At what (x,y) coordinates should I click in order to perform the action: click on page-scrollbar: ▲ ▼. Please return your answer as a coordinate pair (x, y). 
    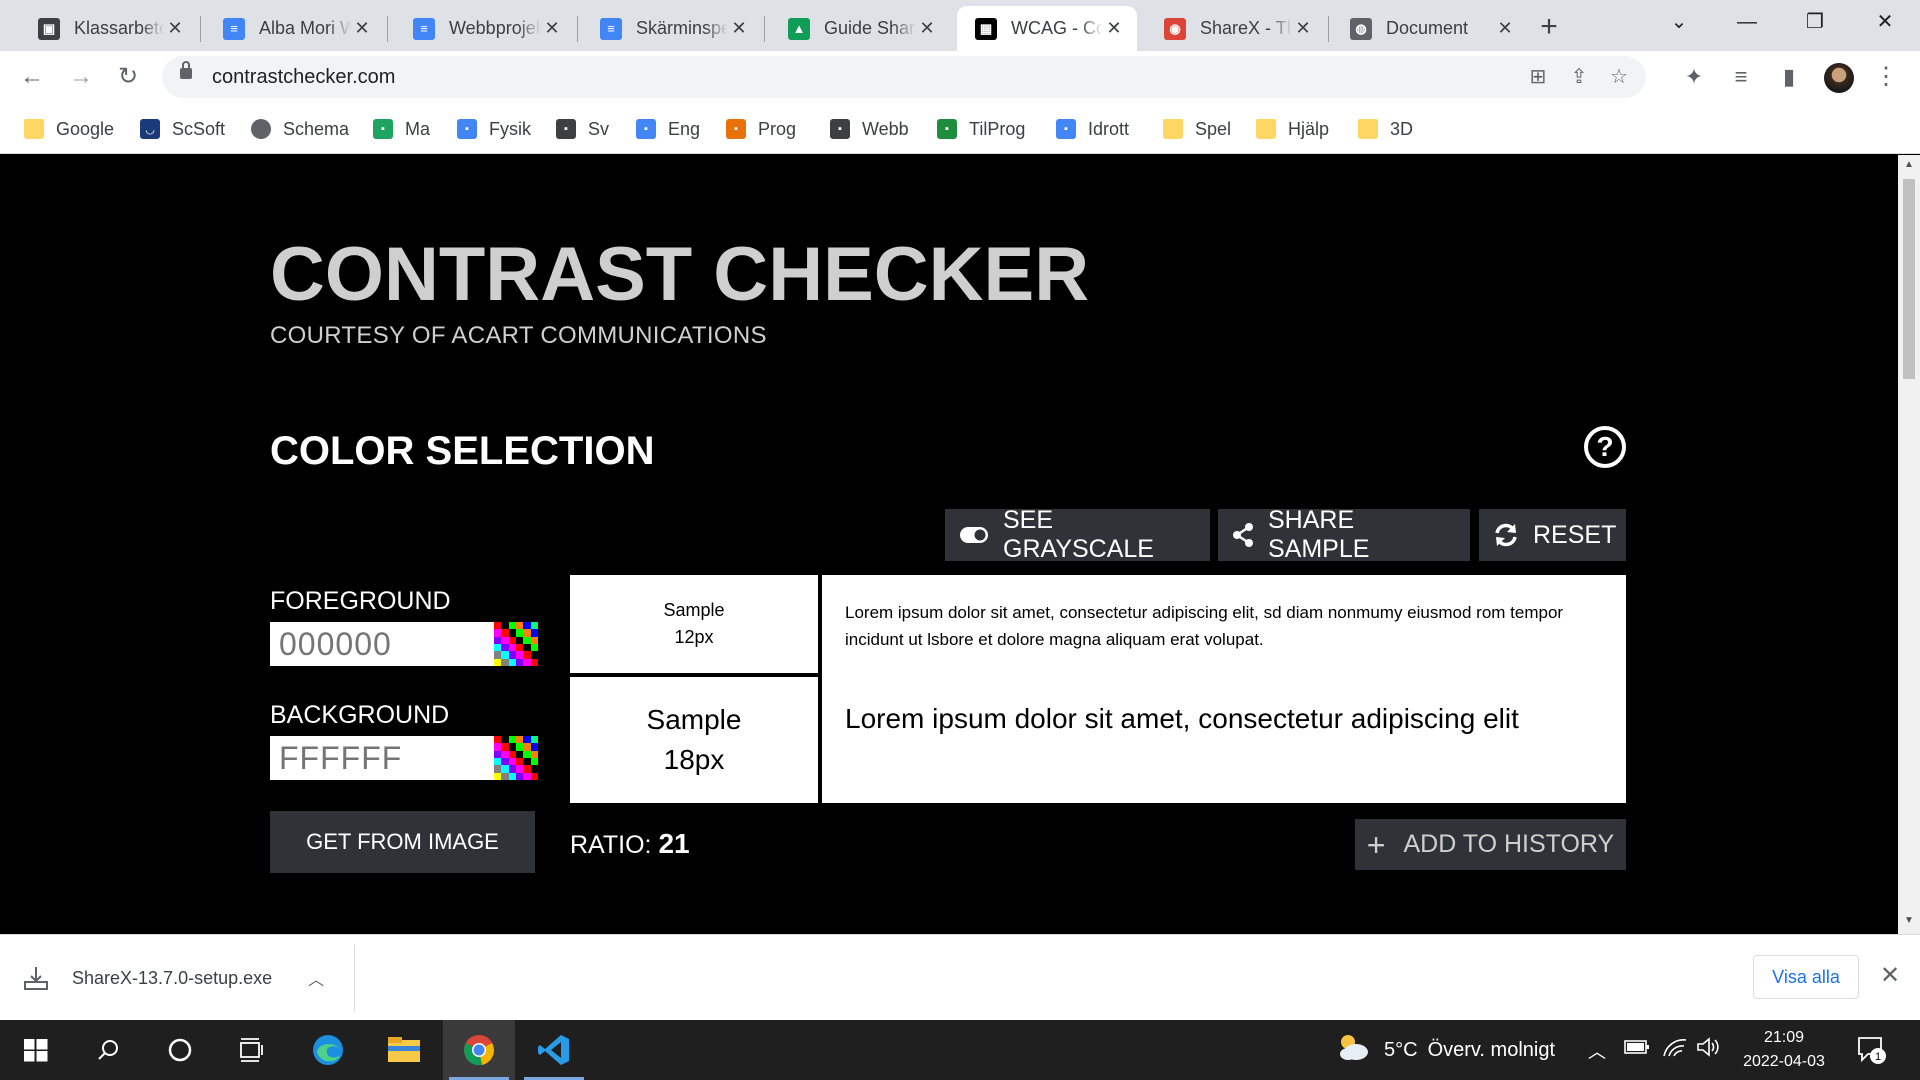
    Looking at the image, I should click on (1909, 544).